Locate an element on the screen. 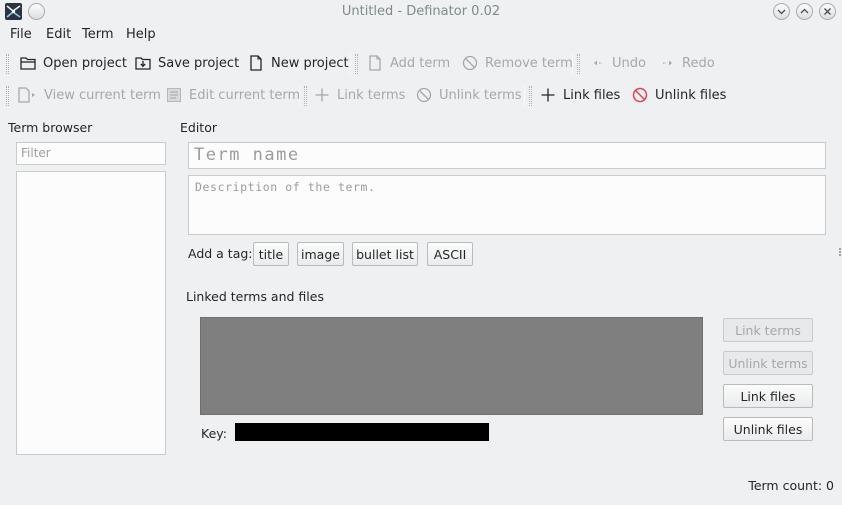 This screenshot has width=842, height=505. remove-term-button: Remove term is located at coordinates (517, 63).